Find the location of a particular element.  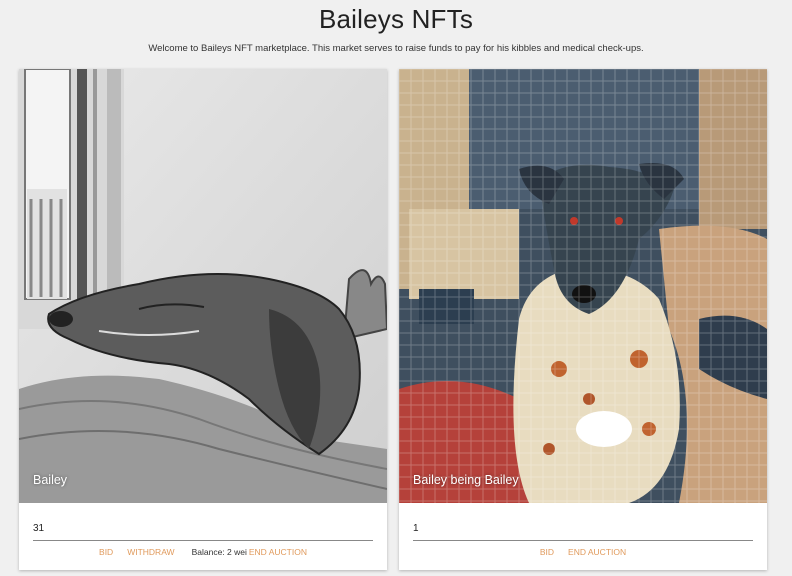

card-actions: BID WITHDRAW Balance: 2 wei END AUCTION is located at coordinates (203, 552).